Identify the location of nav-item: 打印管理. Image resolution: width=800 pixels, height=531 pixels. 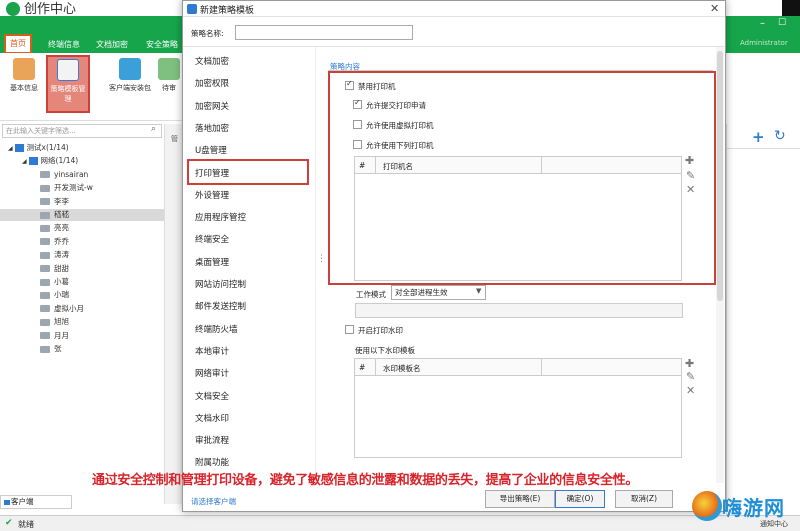
(212, 174).